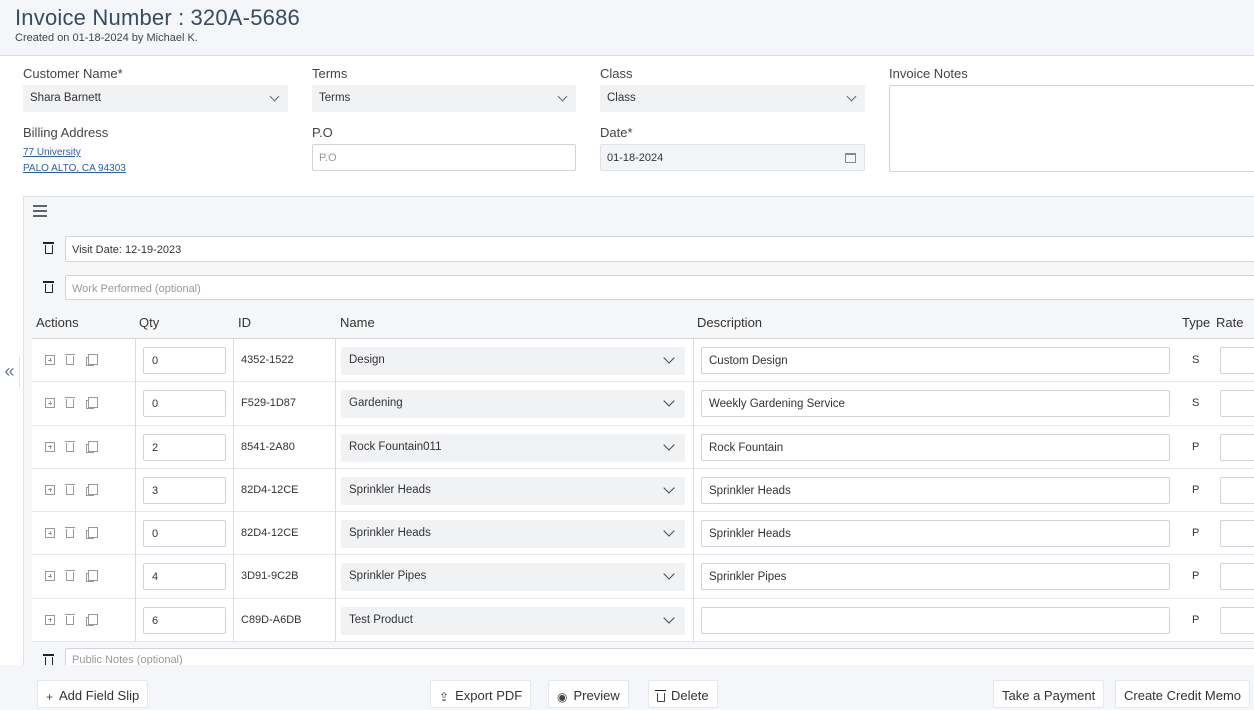 The height and width of the screenshot is (710, 1254). I want to click on collapse-sidebar-icon: «, so click(10, 372).